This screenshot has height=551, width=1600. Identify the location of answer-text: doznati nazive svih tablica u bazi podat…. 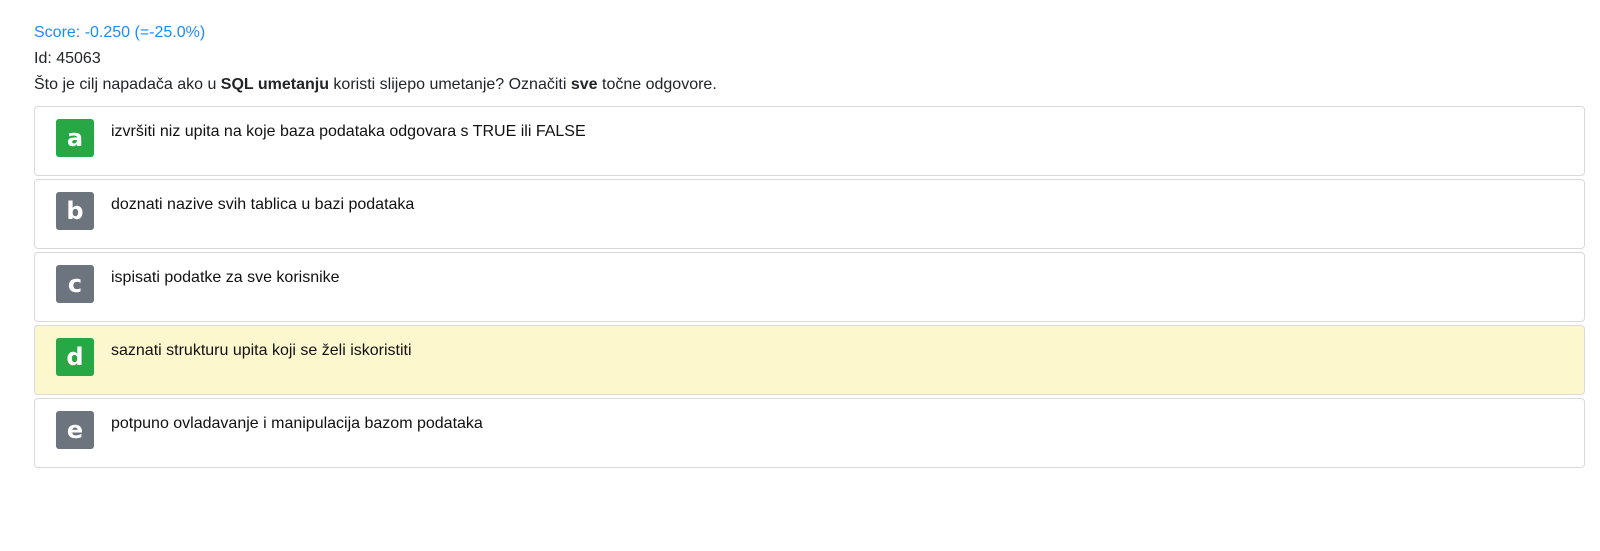
(263, 204).